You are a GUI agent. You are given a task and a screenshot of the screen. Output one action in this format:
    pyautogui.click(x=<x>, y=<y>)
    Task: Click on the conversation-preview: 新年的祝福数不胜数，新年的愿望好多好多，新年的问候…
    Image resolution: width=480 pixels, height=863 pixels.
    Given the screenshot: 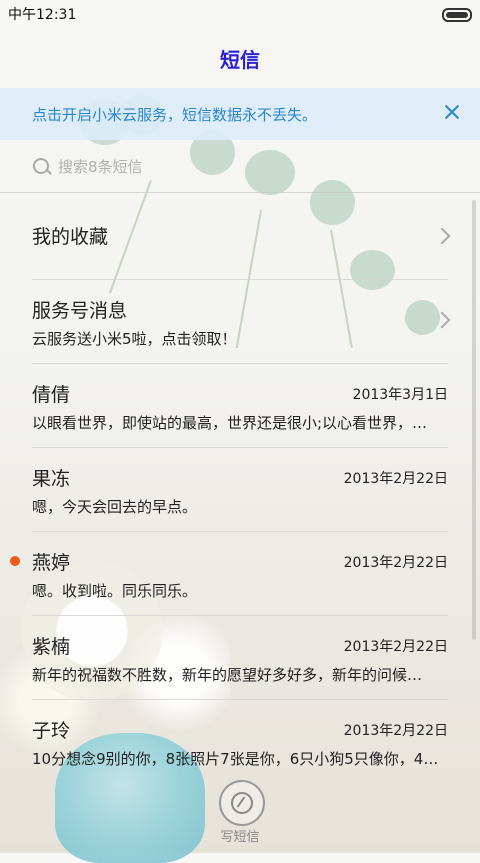 What is the action you would take?
    pyautogui.click(x=227, y=675)
    